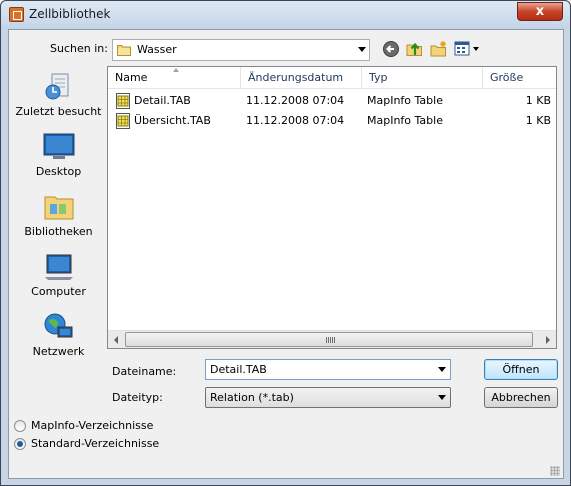 This screenshot has width=571, height=486. I want to click on filetype-value: Relation (*.tab), so click(252, 397).